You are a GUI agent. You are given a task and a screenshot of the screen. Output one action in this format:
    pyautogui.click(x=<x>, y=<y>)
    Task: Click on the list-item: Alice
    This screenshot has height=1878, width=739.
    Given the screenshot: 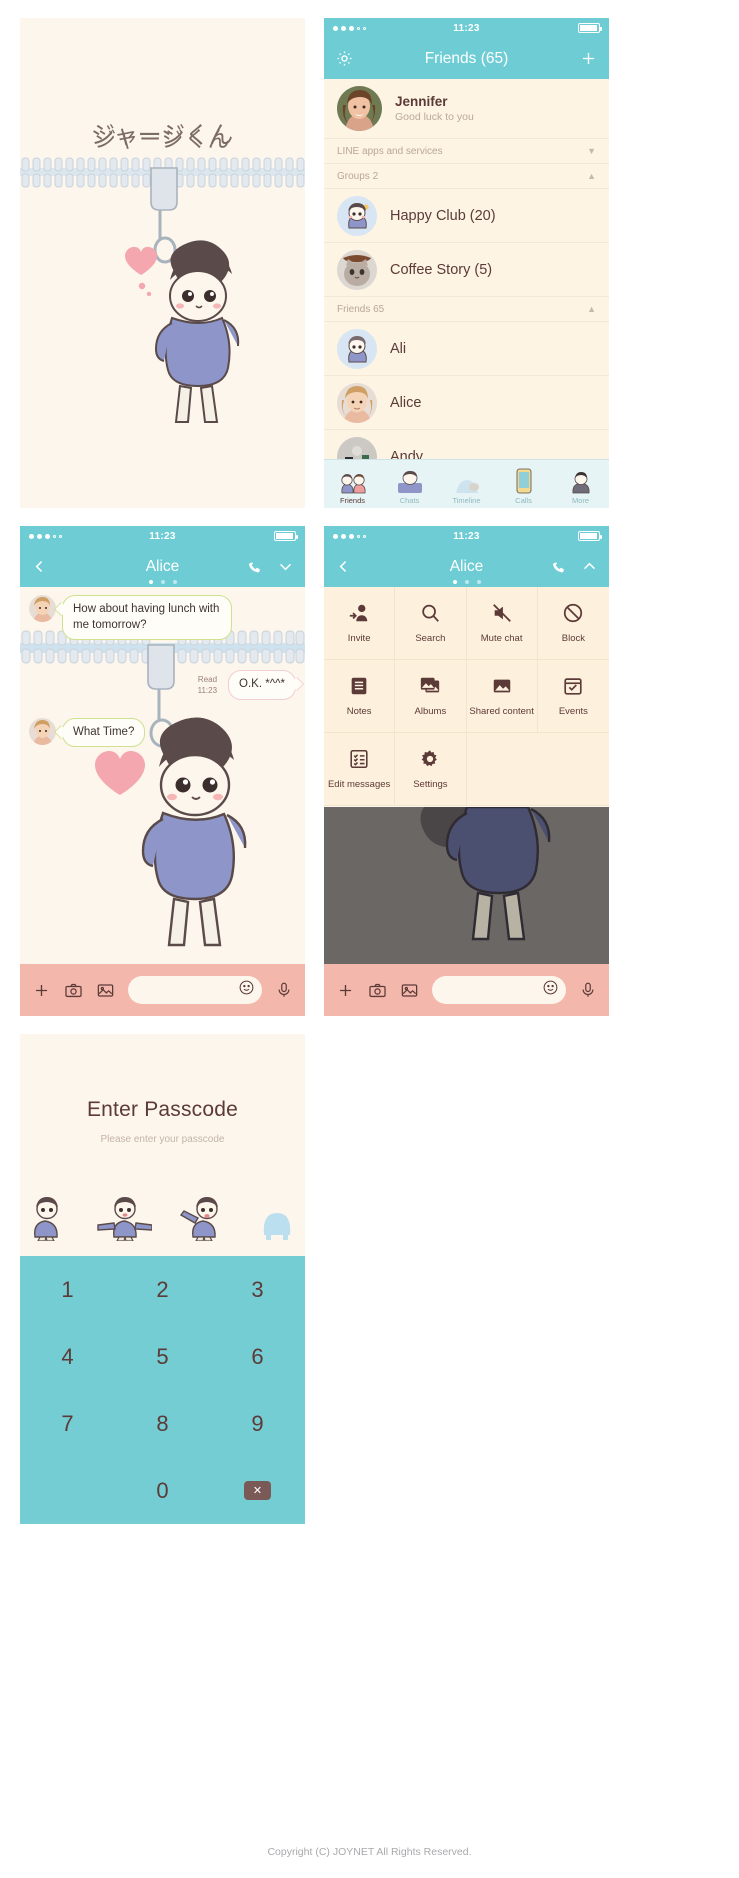 What is the action you would take?
    pyautogui.click(x=466, y=403)
    